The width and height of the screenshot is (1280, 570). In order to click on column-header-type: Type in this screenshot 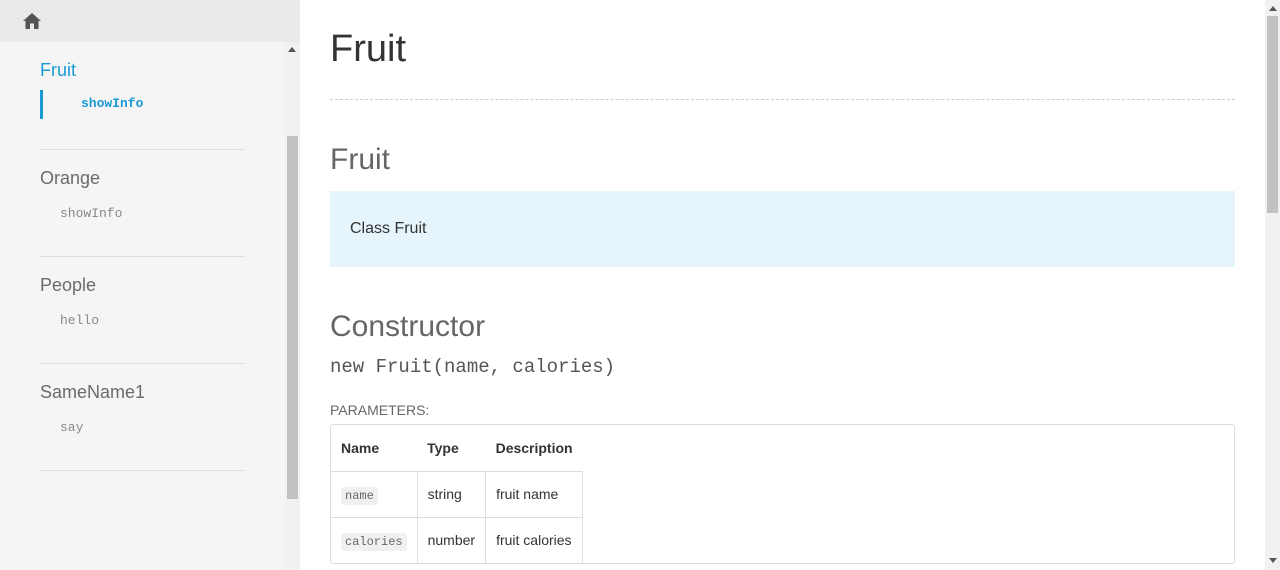, I will do `click(443, 447)`.